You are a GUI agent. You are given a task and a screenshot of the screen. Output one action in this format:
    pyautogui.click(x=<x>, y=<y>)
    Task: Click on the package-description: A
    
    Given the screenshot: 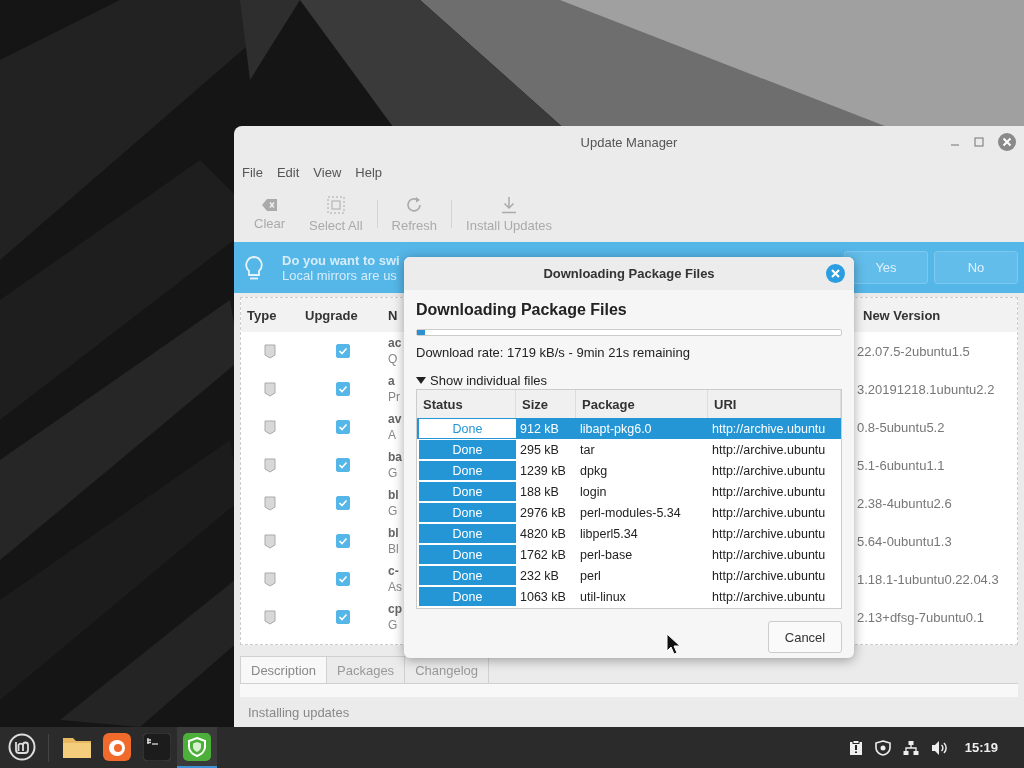 What is the action you would take?
    pyautogui.click(x=392, y=435)
    